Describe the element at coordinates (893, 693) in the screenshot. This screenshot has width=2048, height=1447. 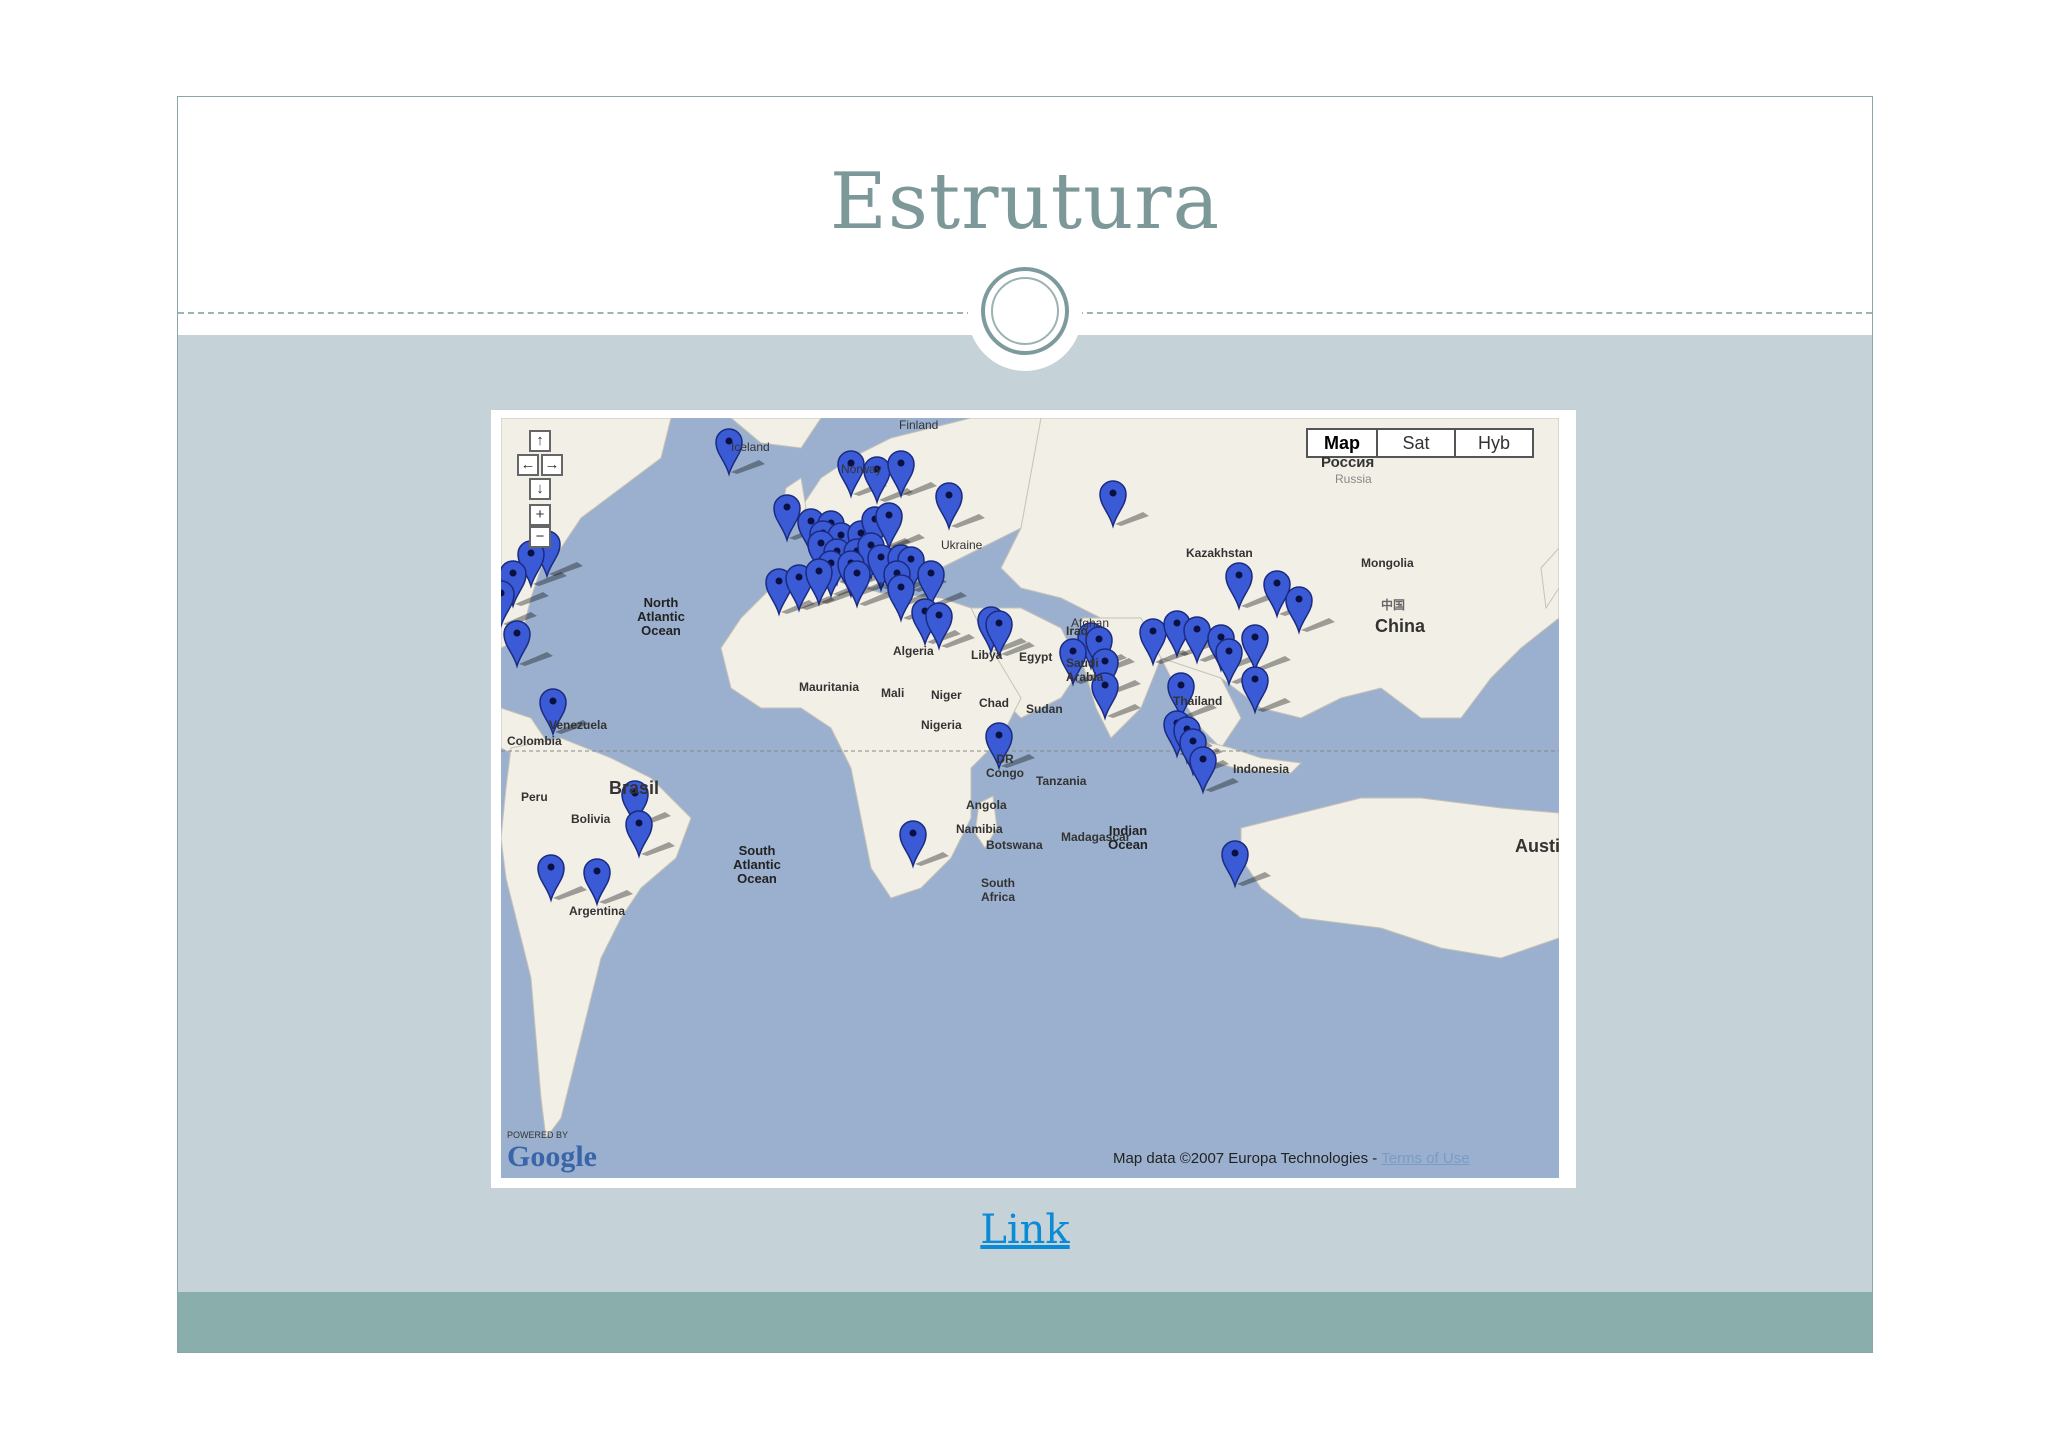
I see `label-mali: Mali` at that location.